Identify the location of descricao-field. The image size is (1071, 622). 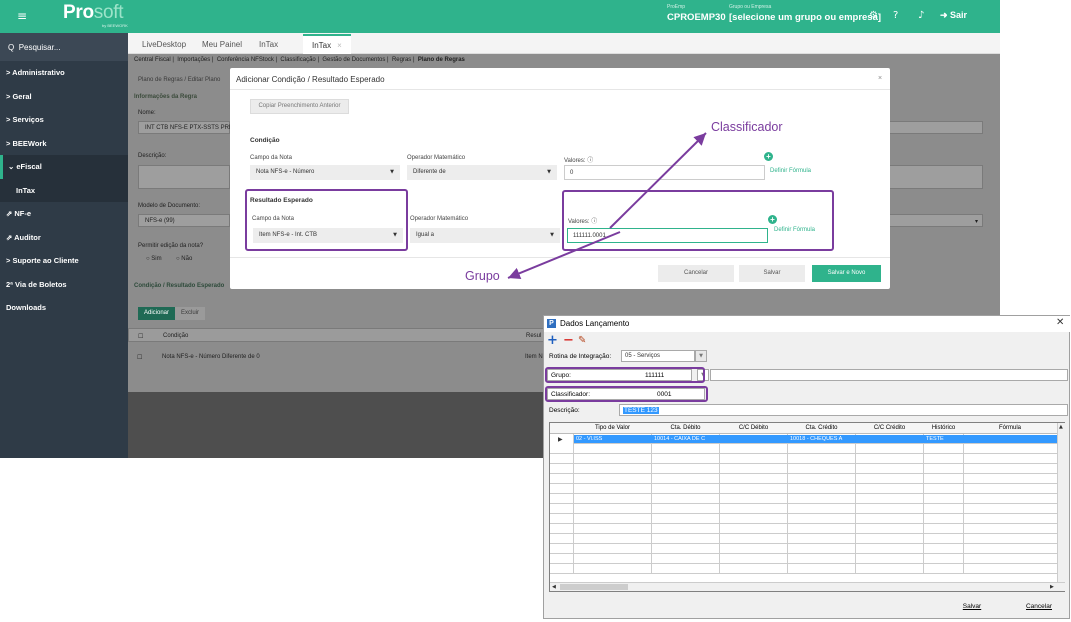
(184, 177).